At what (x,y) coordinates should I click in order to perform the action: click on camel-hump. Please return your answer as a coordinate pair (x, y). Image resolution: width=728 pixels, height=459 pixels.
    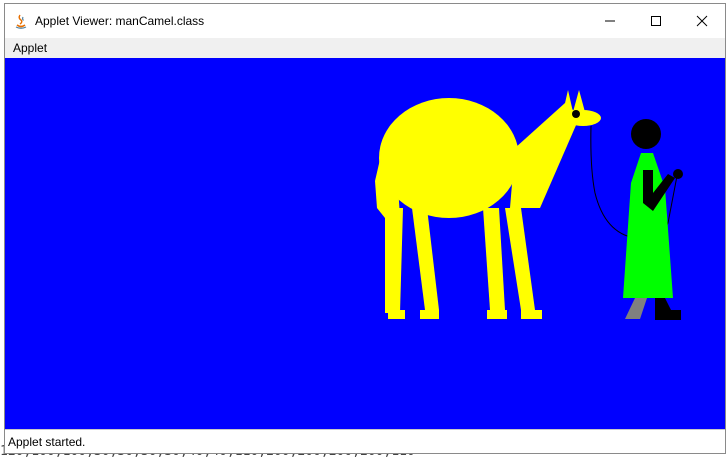
    Looking at the image, I should click on (449, 158).